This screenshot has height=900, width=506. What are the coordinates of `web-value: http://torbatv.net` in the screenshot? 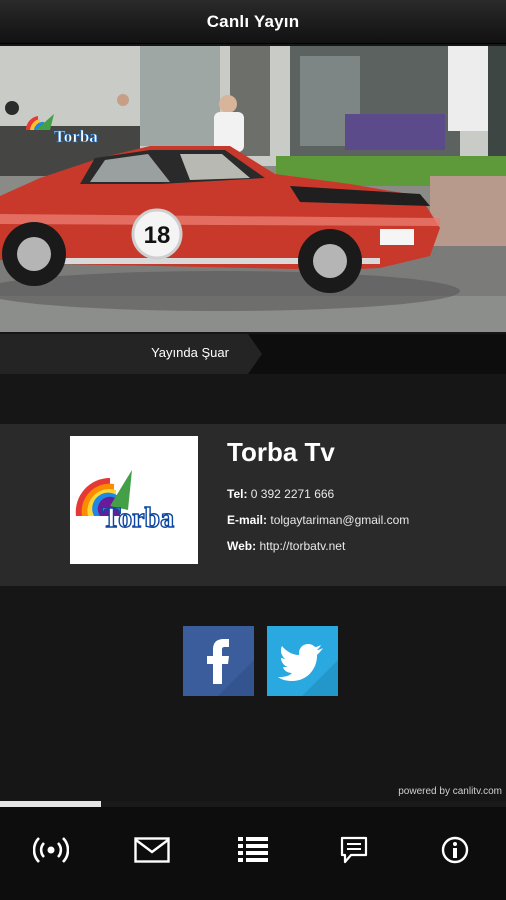 It's located at (302, 546).